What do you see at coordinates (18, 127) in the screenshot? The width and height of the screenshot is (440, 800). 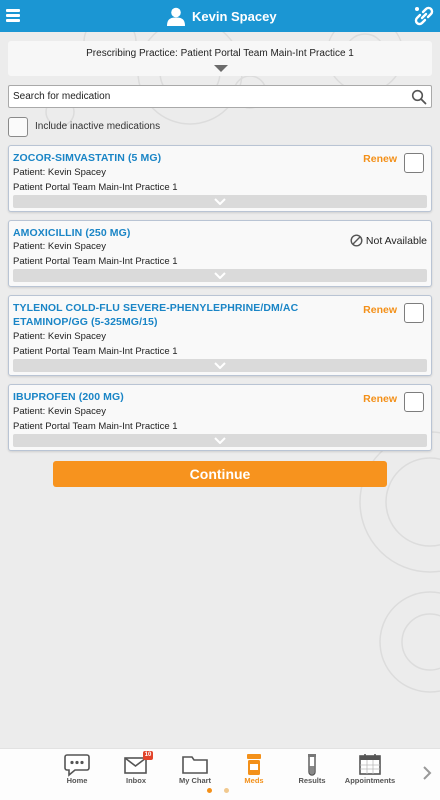 I see `include-inactive-checkbox` at bounding box center [18, 127].